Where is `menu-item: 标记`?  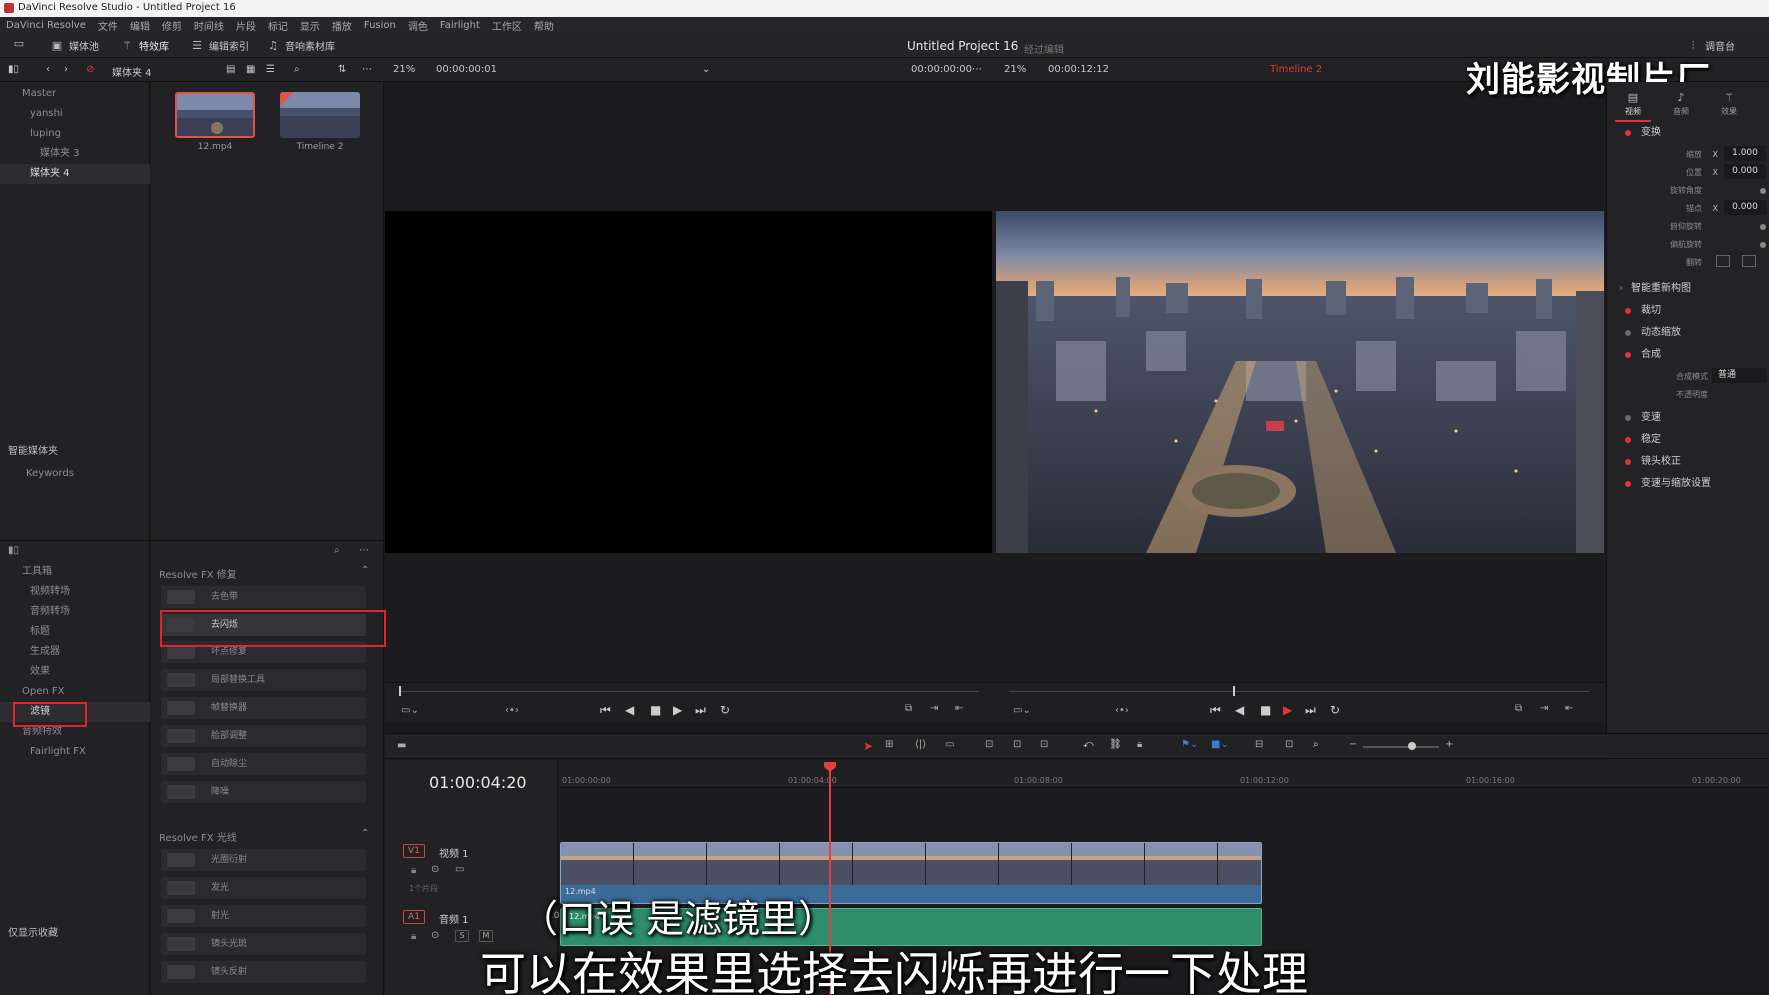
menu-item: 标记 is located at coordinates (278, 25).